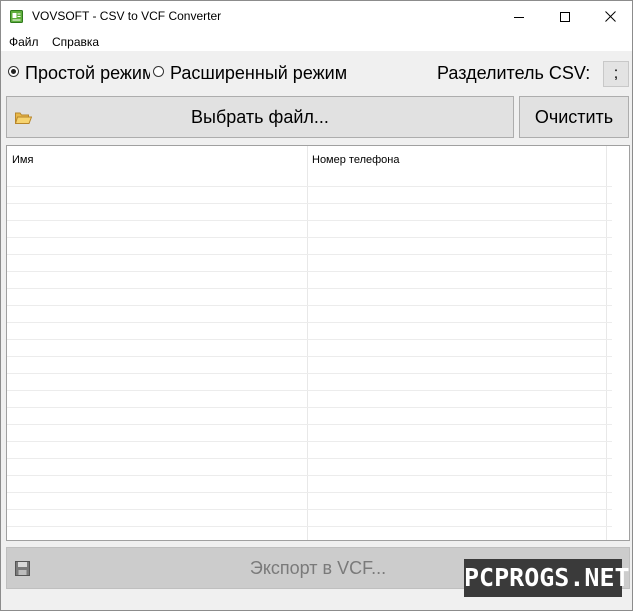 The image size is (633, 611). What do you see at coordinates (316, 41) in the screenshot?
I see `menu-bar: Файл Справка` at bounding box center [316, 41].